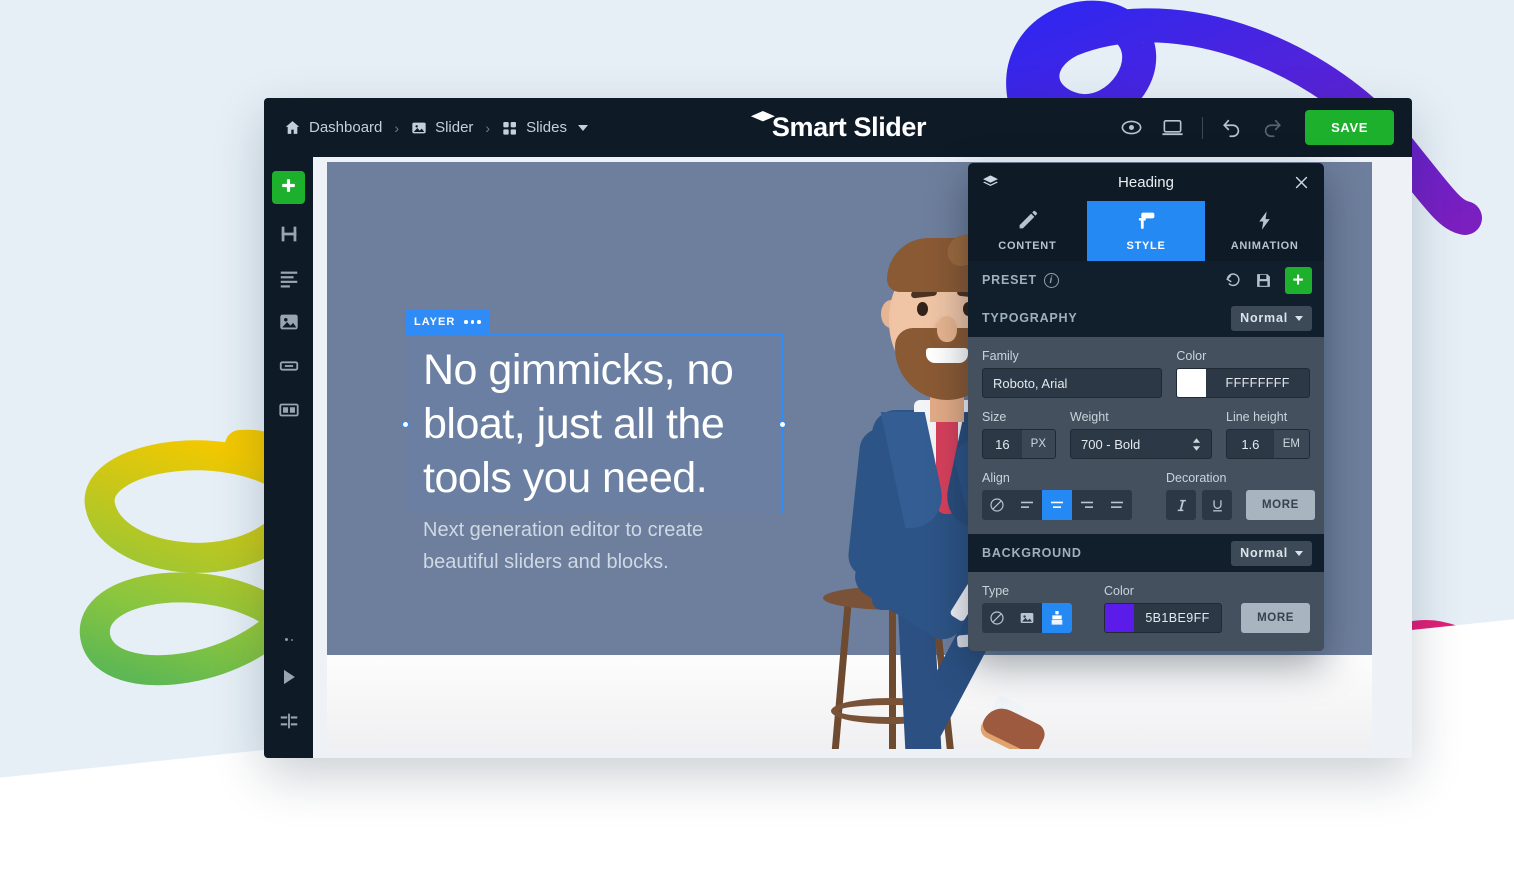  I want to click on layers-icon, so click(990, 182).